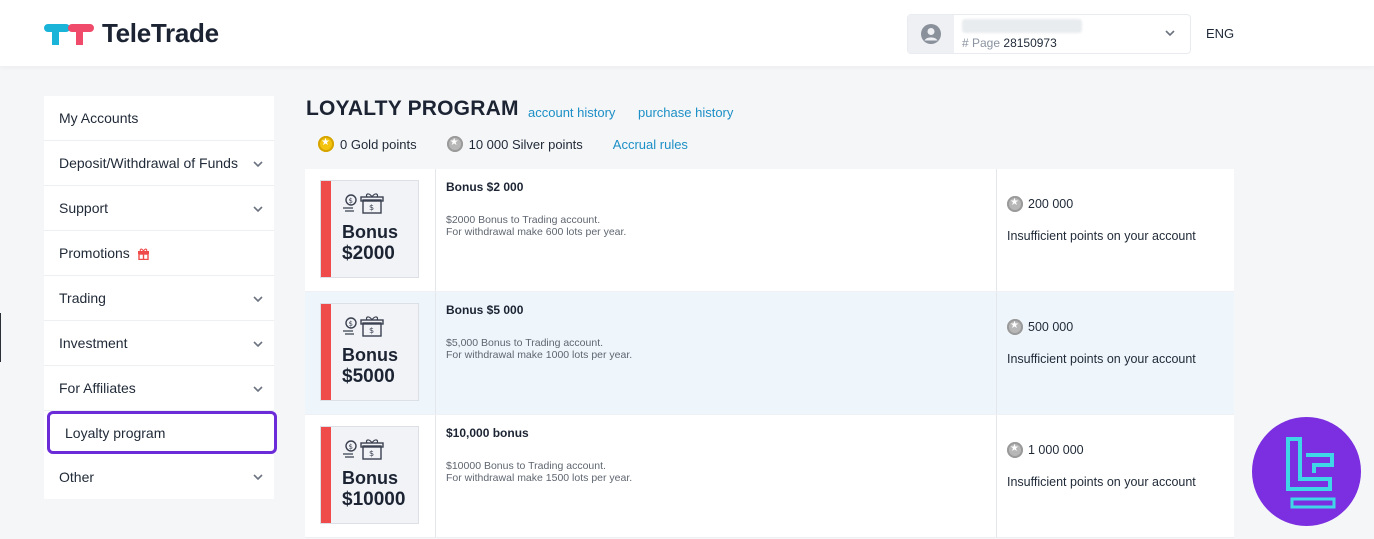 This screenshot has width=1374, height=539. I want to click on brand-logo: TeleTrade, so click(131, 33).